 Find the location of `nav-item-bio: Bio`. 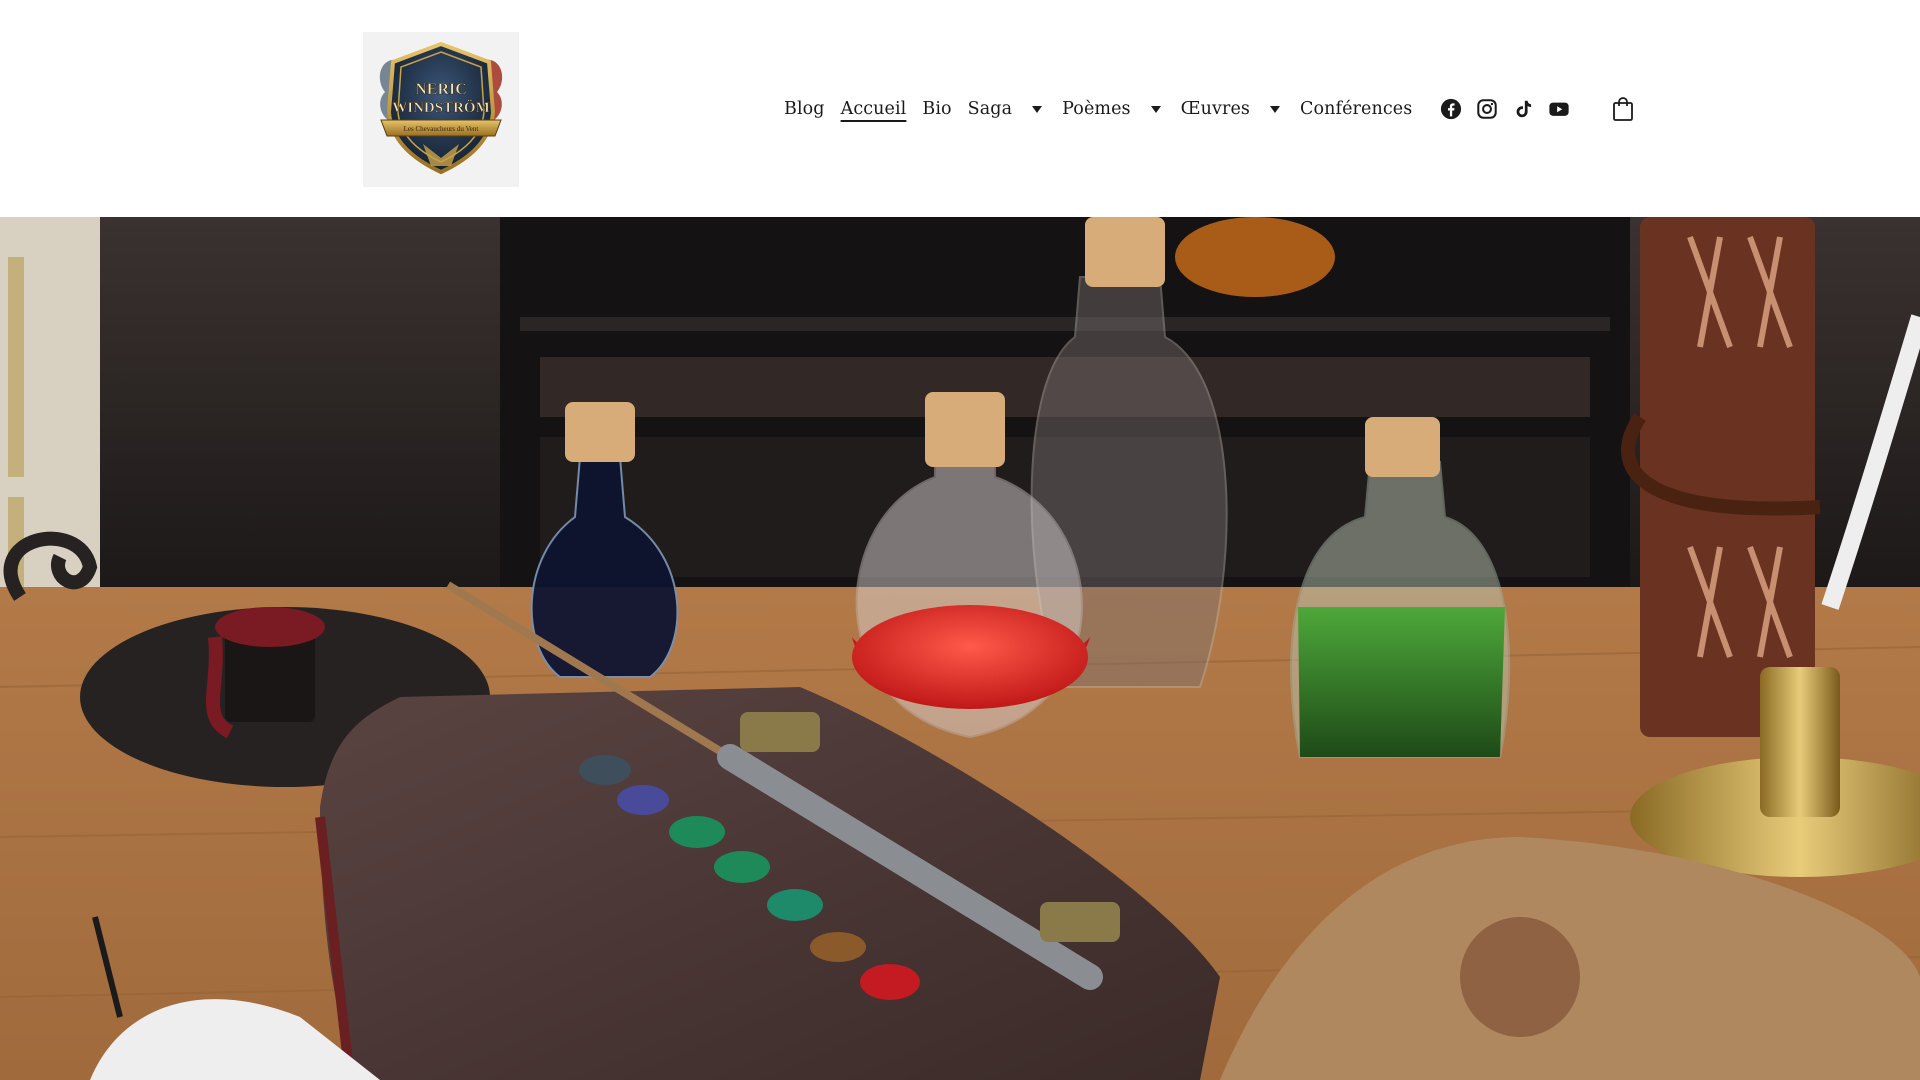

nav-item-bio: Bio is located at coordinates (936, 109).